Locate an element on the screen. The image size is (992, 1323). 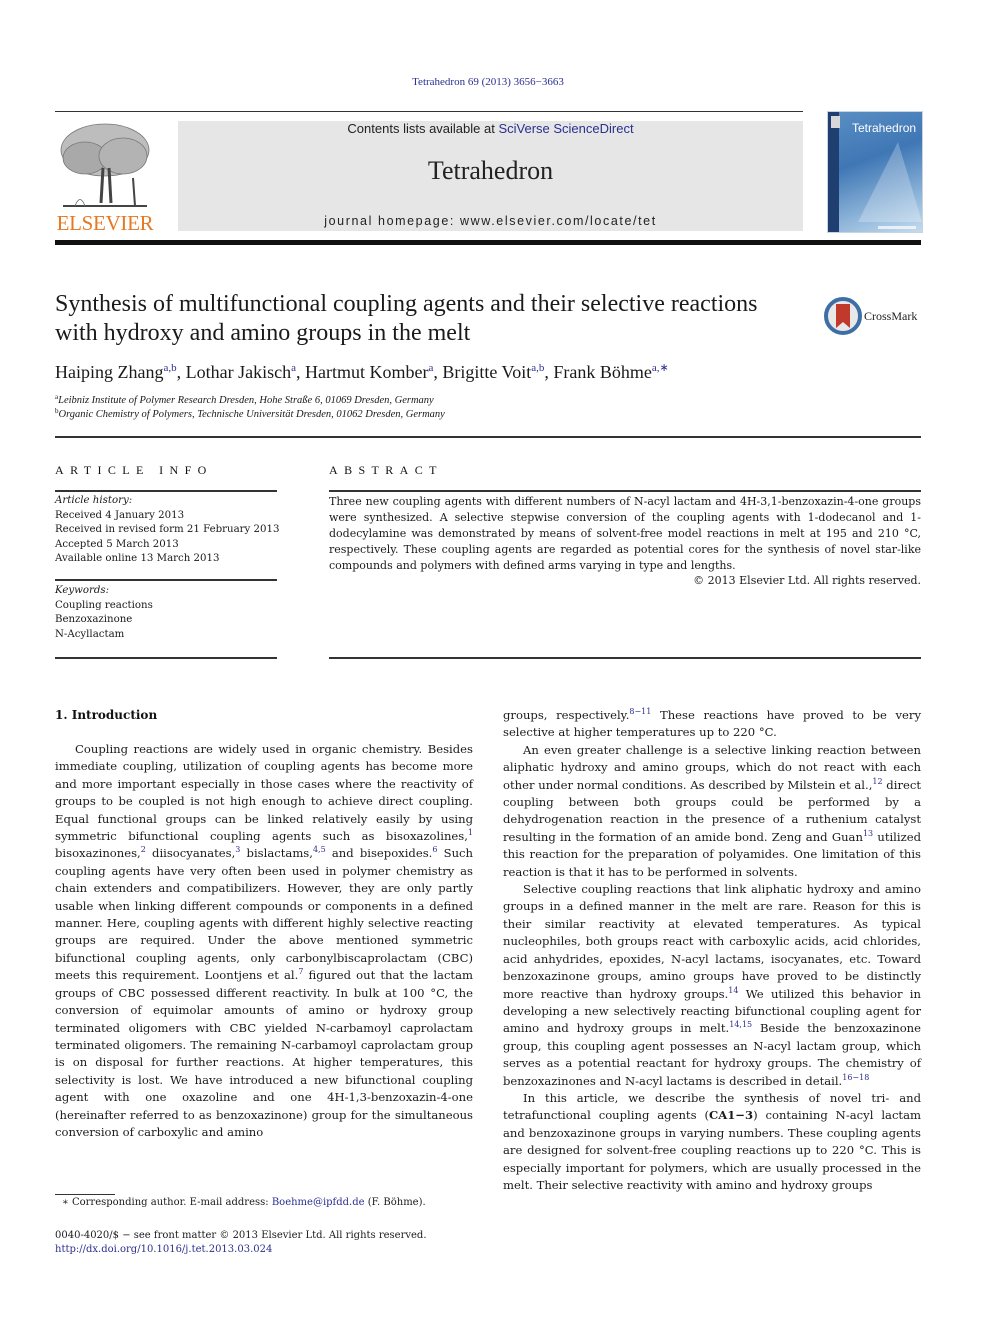
header-top-rule is located at coordinates (429, 111).